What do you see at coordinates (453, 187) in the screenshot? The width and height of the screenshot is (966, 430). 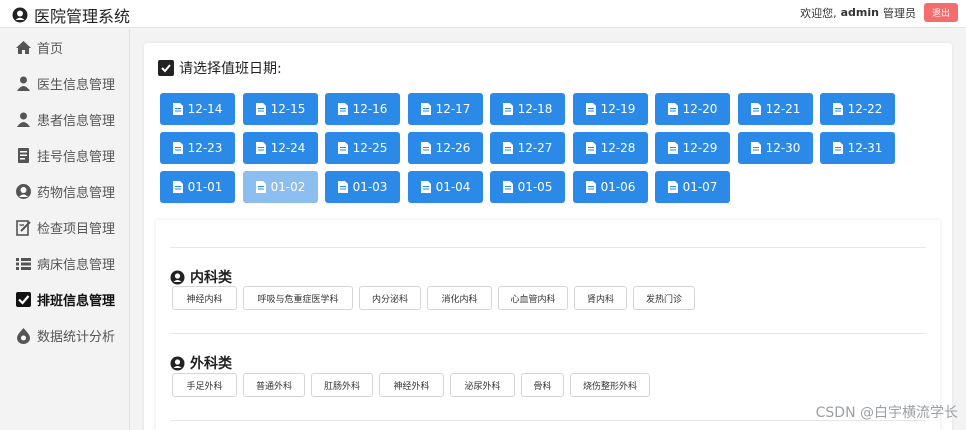 I see `date-label: 01-04` at bounding box center [453, 187].